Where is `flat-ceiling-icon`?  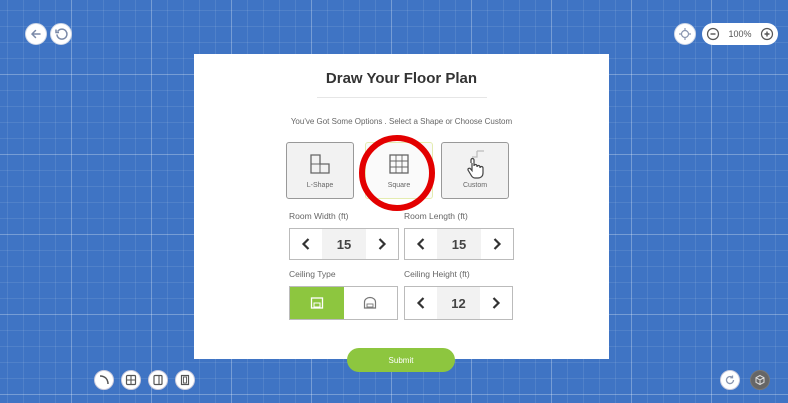
flat-ceiling-icon is located at coordinates (316, 303).